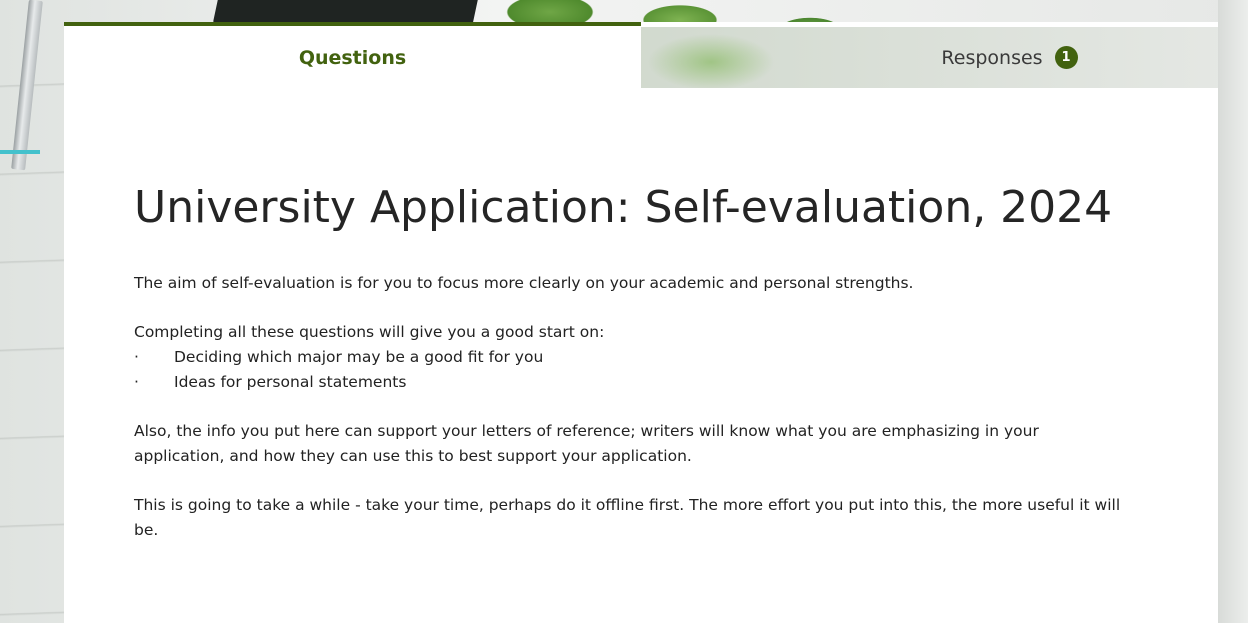 The height and width of the screenshot is (623, 1248). What do you see at coordinates (1233, 311) in the screenshot?
I see `background-edge` at bounding box center [1233, 311].